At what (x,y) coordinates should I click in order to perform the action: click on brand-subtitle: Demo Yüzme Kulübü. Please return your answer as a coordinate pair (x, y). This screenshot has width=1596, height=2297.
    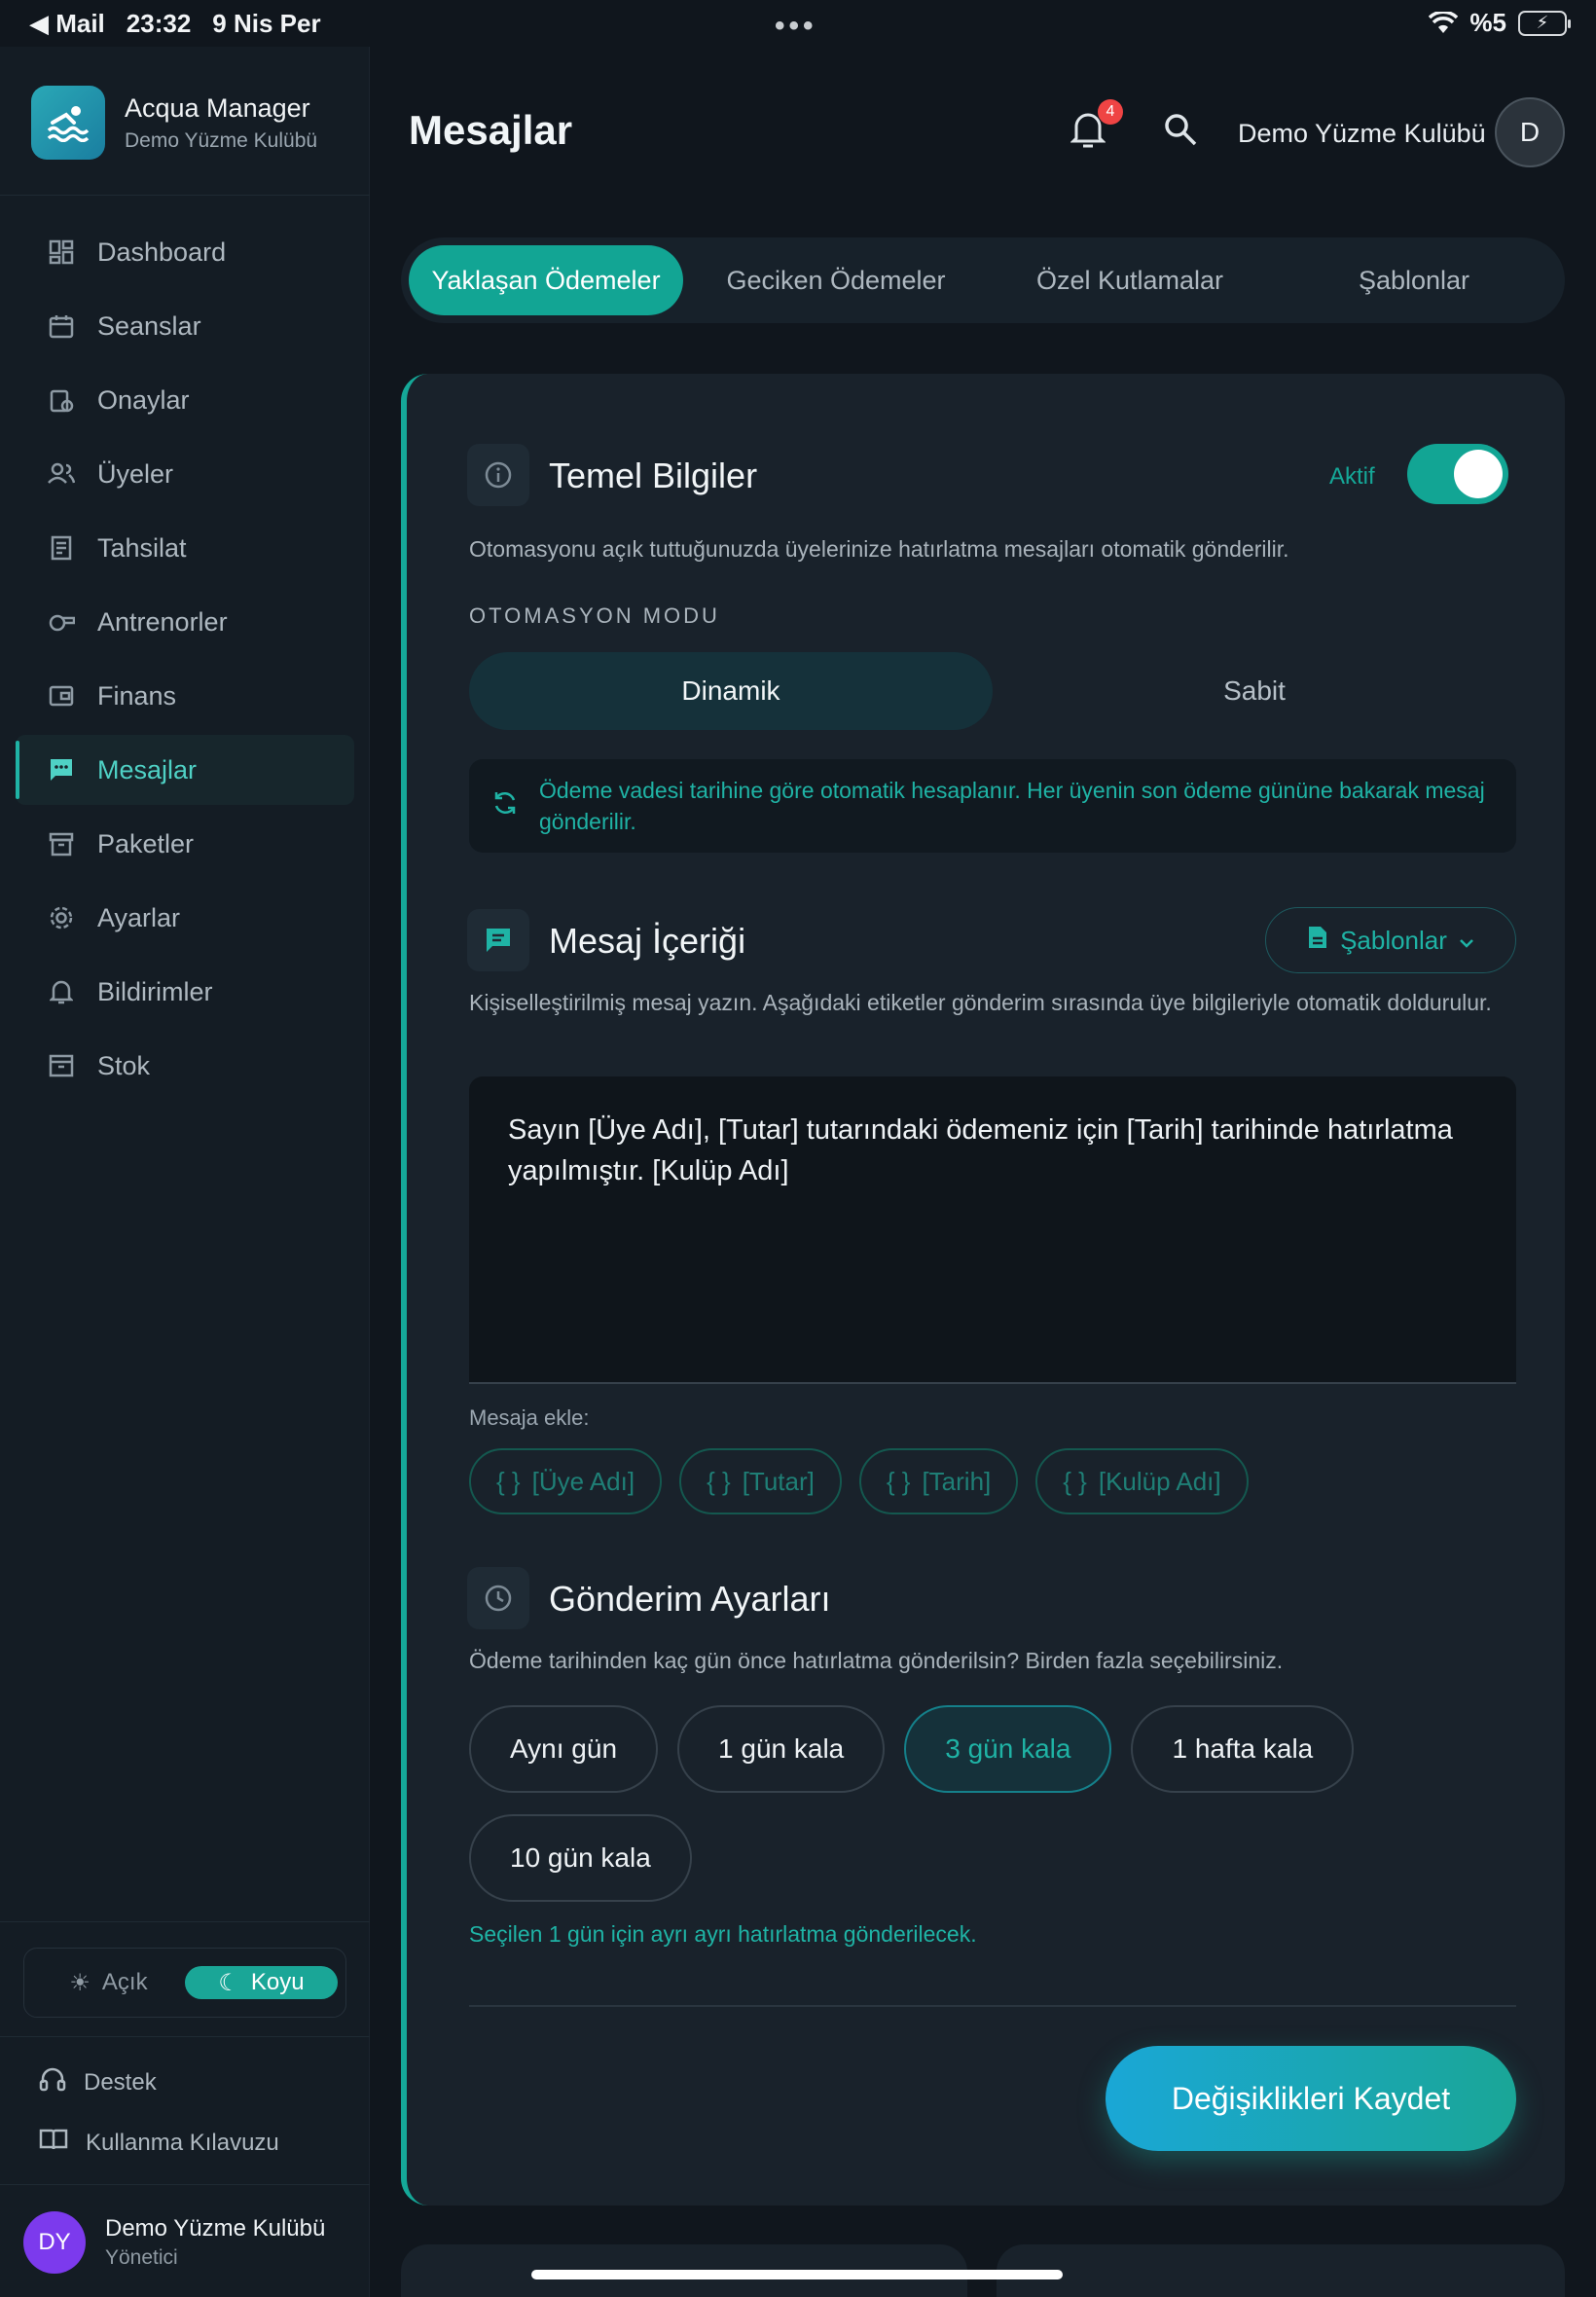
    Looking at the image, I should click on (221, 140).